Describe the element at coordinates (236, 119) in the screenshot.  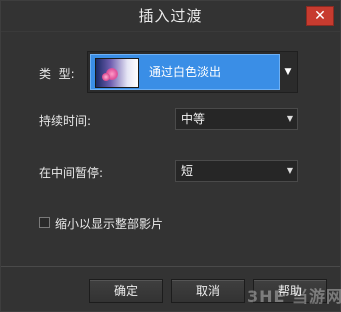
I see `duration-dropdown: 中等 ▼` at that location.